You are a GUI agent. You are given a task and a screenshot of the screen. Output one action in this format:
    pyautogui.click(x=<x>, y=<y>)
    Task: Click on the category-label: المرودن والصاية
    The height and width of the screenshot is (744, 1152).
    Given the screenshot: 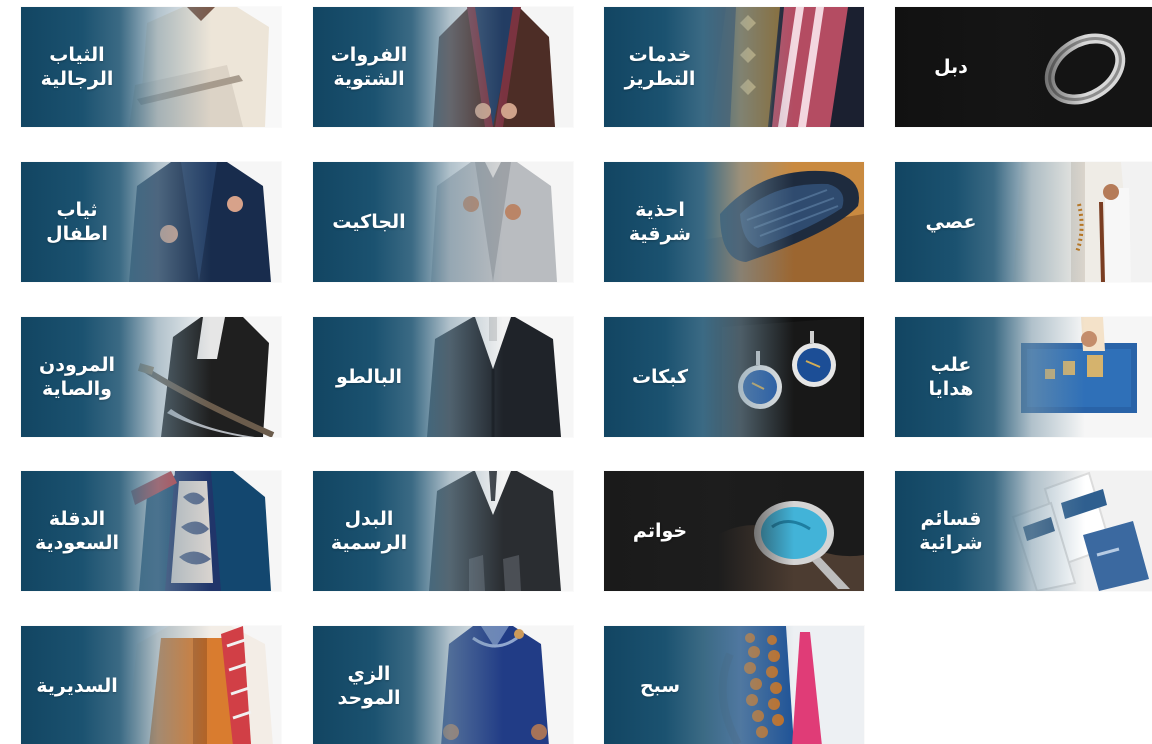 What is the action you would take?
    pyautogui.click(x=77, y=377)
    